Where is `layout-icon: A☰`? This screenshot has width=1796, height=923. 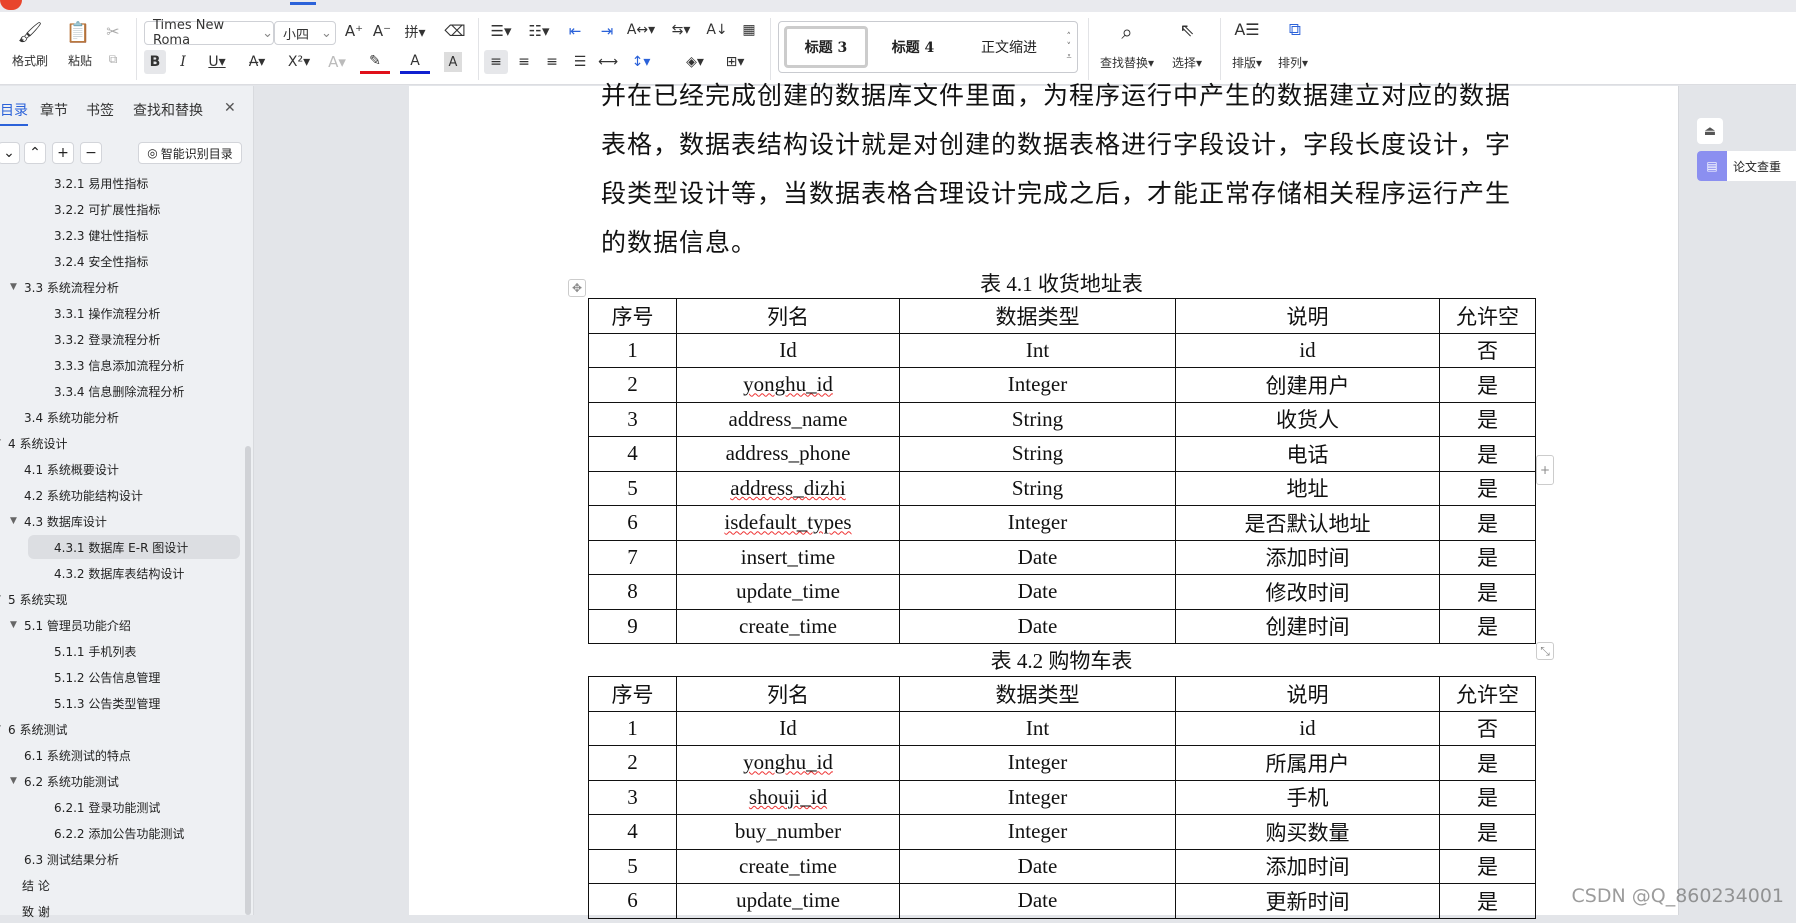 layout-icon: A☰ is located at coordinates (1247, 29).